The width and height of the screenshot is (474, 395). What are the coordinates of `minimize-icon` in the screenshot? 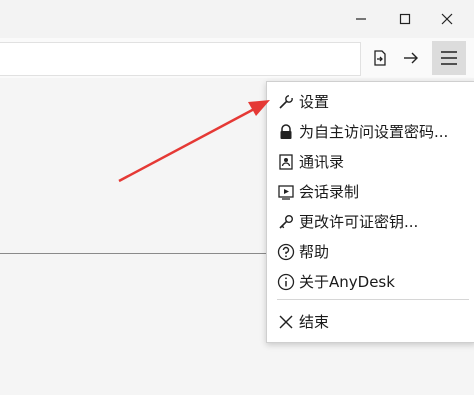 It's located at (361, 19).